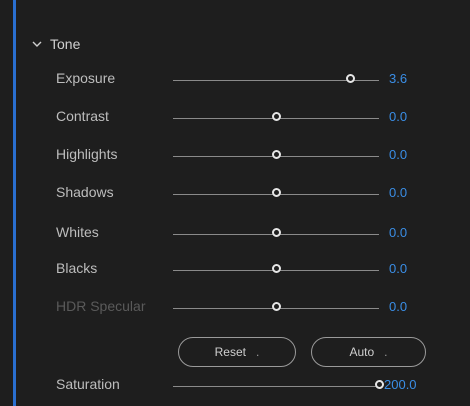 This screenshot has height=406, width=470. I want to click on slider-label: Highlights, so click(87, 154).